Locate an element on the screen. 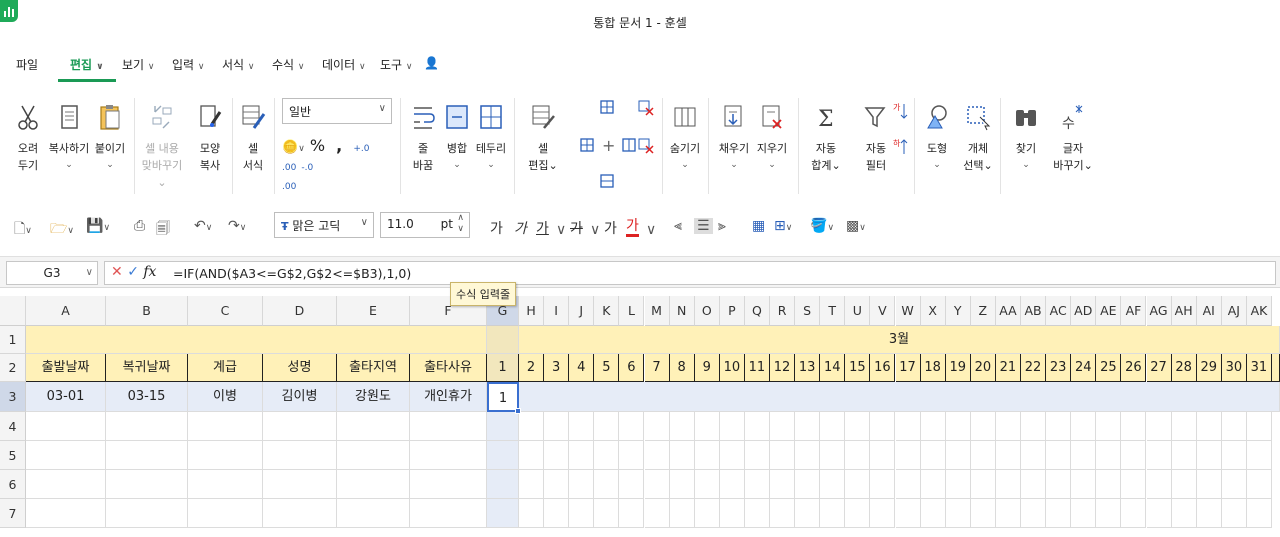  day-header-cell: 18 is located at coordinates (933, 368).